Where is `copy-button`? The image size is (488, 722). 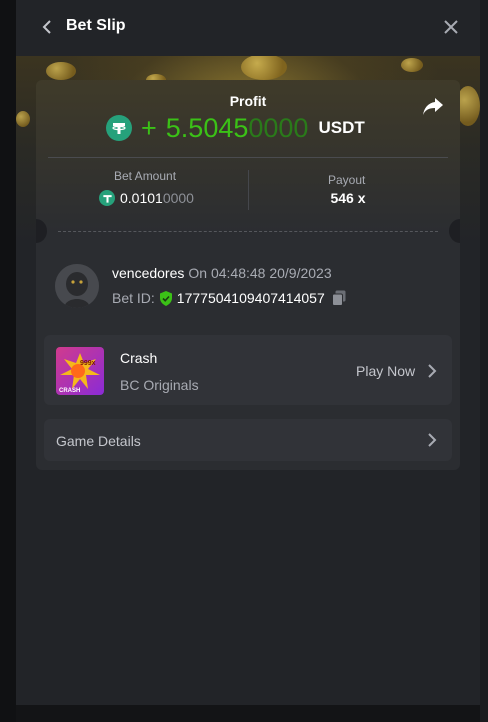
copy-button is located at coordinates (338, 298).